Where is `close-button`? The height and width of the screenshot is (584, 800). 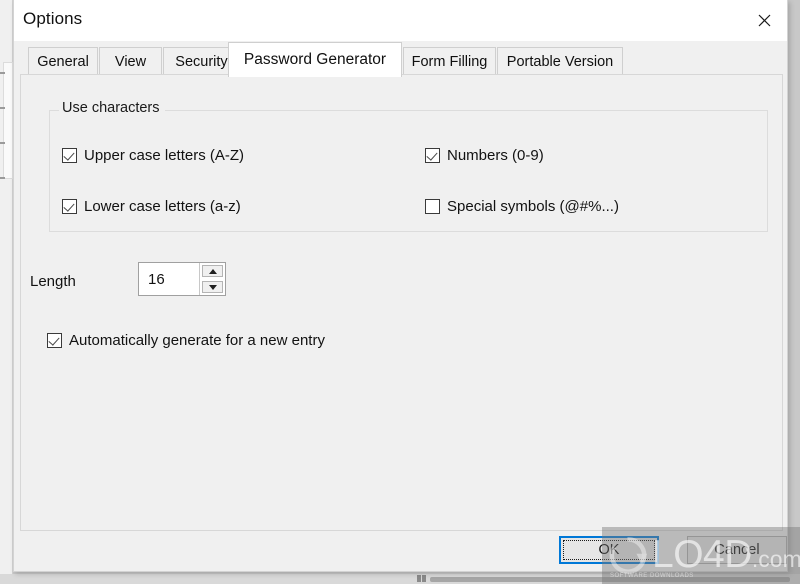
close-button is located at coordinates (764, 20).